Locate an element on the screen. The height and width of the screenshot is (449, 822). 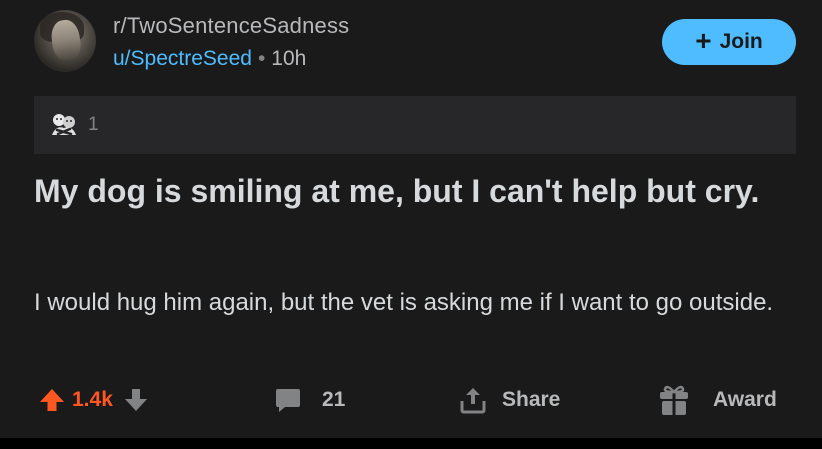
join-button: + Join is located at coordinates (729, 42).